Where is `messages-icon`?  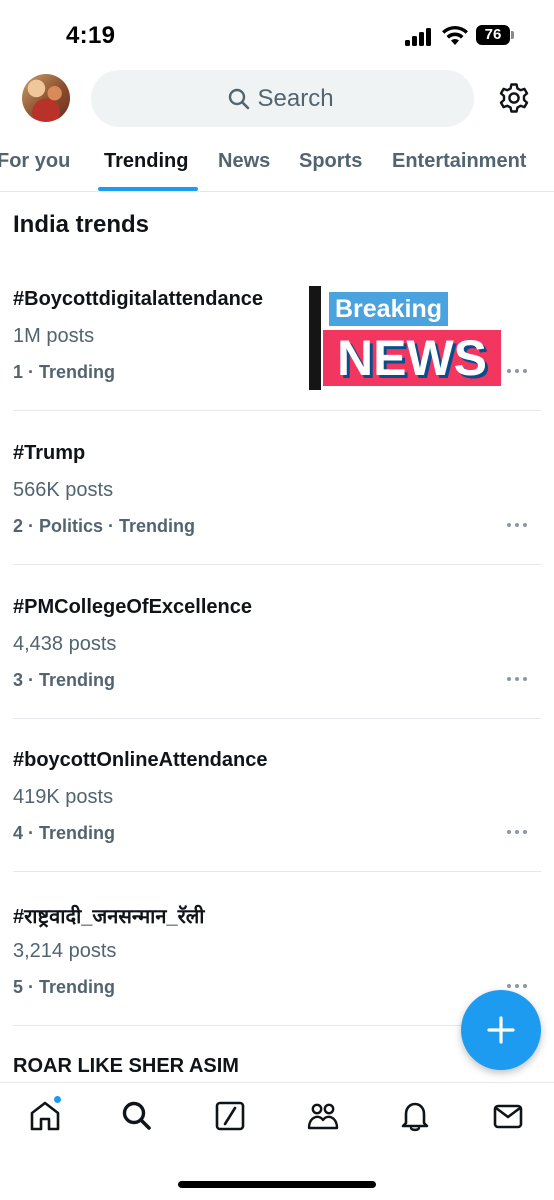 messages-icon is located at coordinates (508, 1116).